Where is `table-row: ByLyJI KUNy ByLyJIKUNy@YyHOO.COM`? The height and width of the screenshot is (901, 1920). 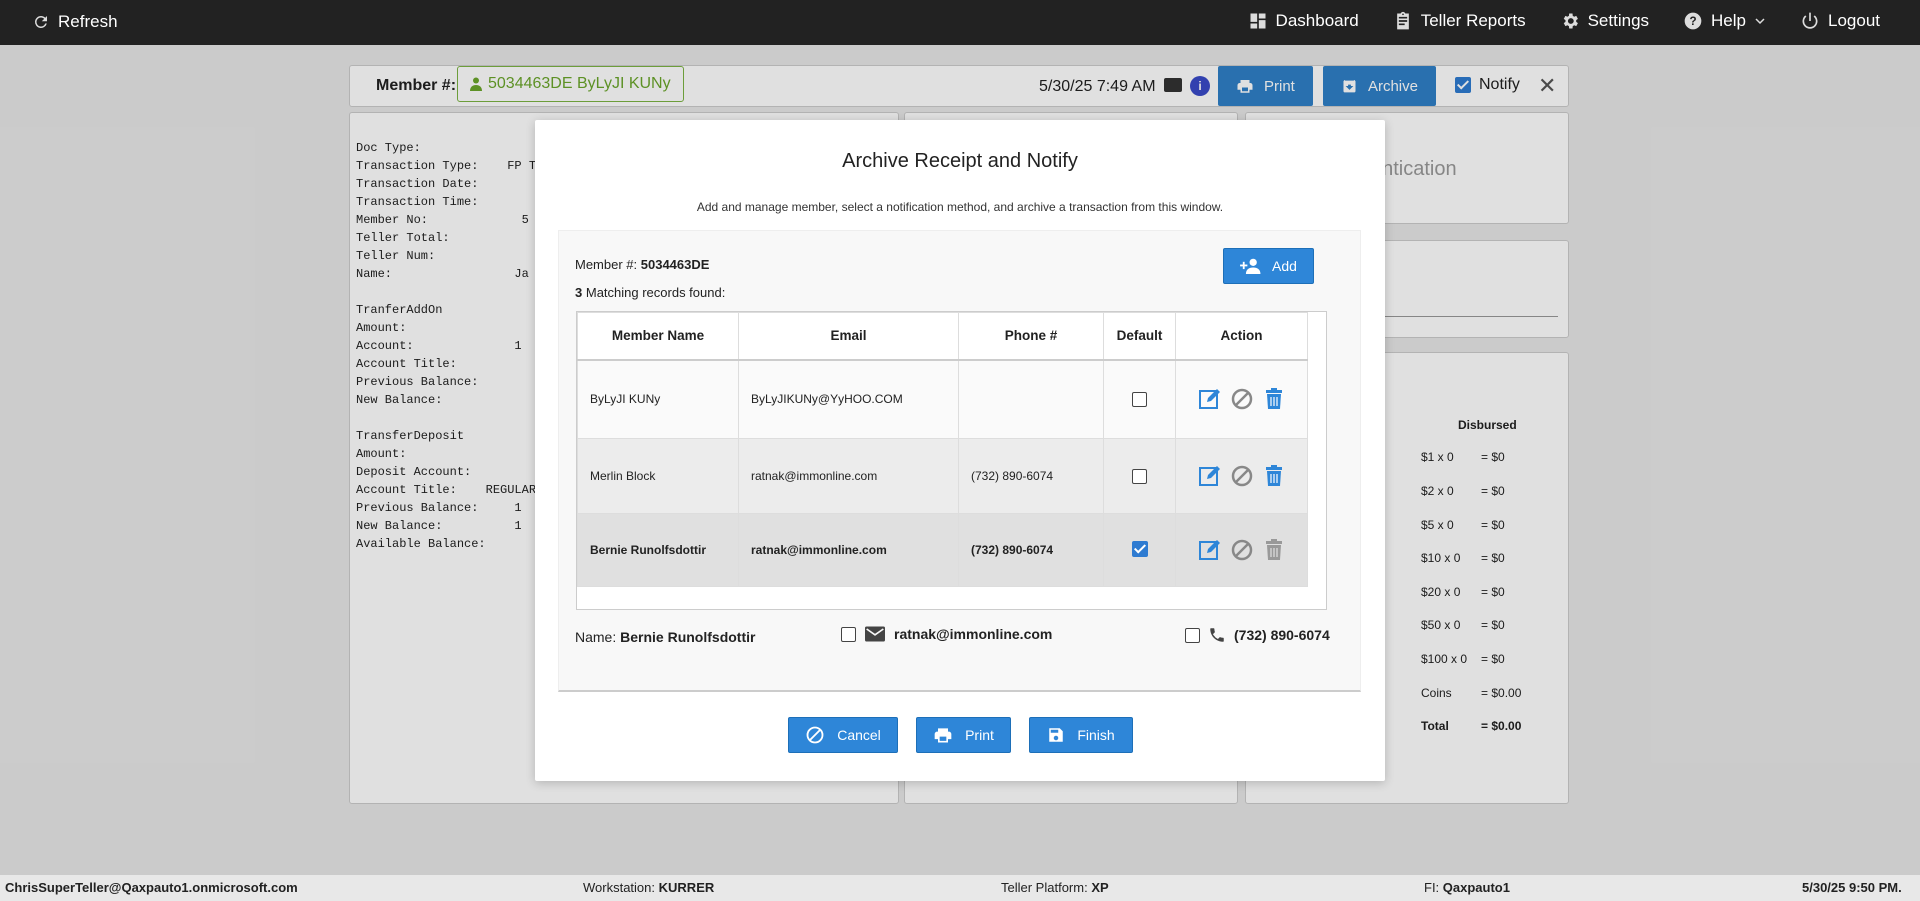 table-row: ByLyJI KUNy ByLyJIKUNy@YyHOO.COM is located at coordinates (942, 399).